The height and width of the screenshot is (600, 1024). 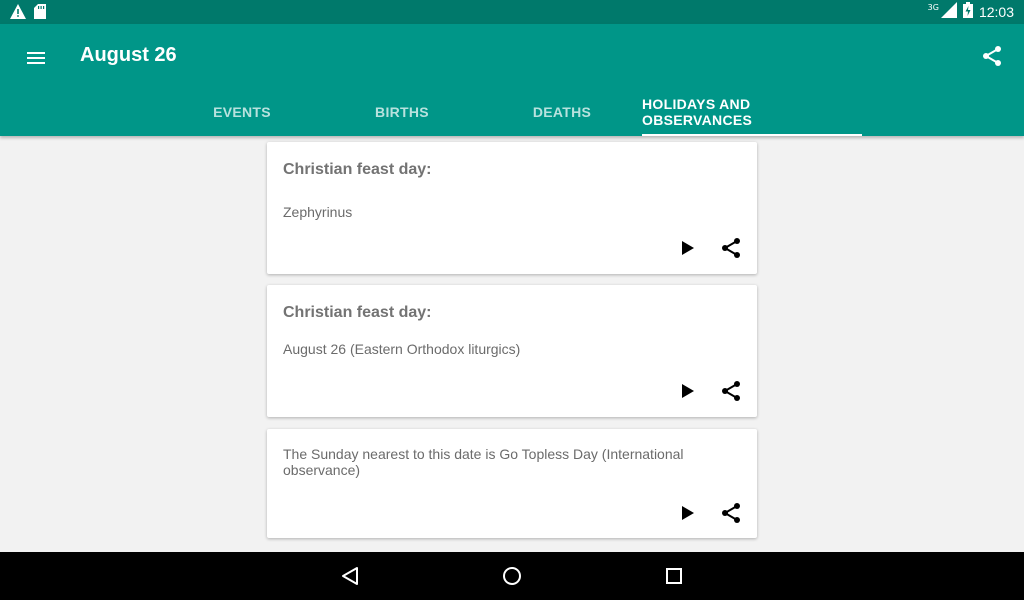 I want to click on warning-icon, so click(x=18, y=13).